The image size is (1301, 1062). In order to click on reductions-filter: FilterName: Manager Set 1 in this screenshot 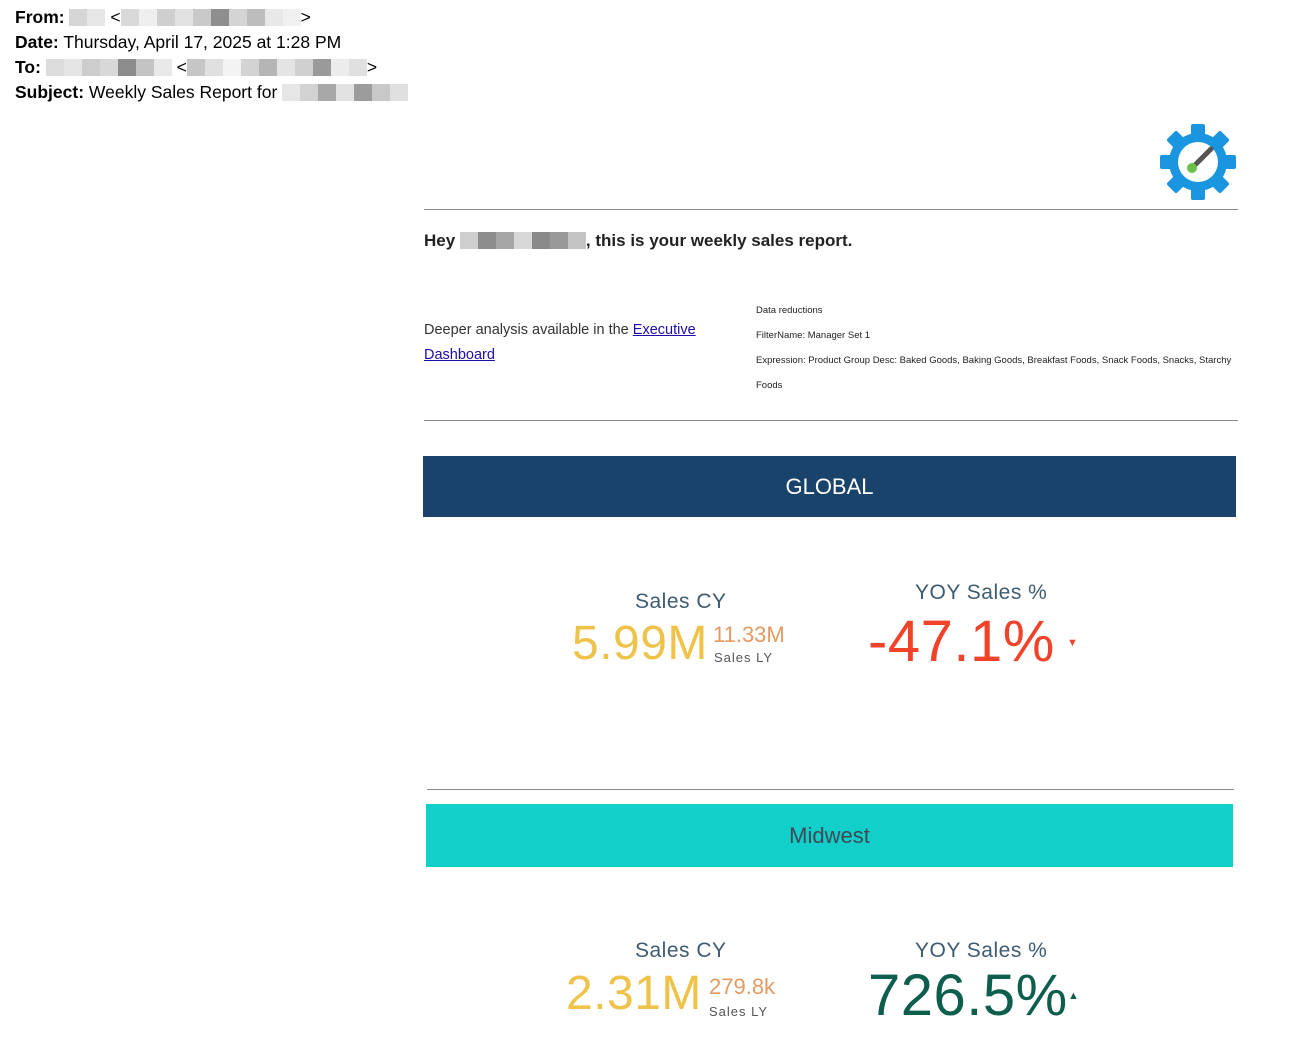, I will do `click(813, 335)`.